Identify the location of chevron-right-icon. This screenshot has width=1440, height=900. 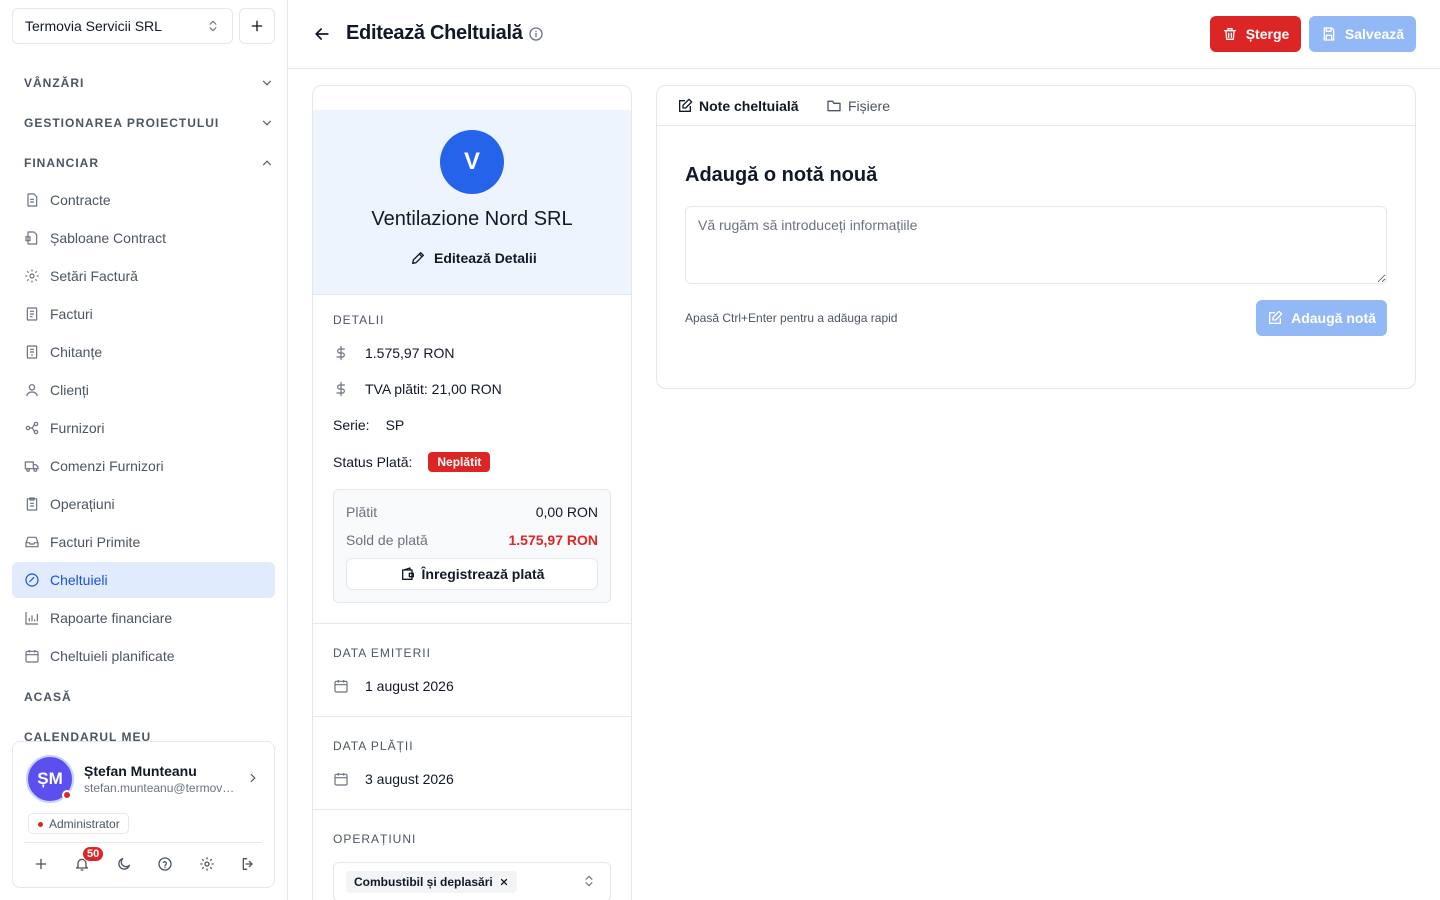
(253, 778).